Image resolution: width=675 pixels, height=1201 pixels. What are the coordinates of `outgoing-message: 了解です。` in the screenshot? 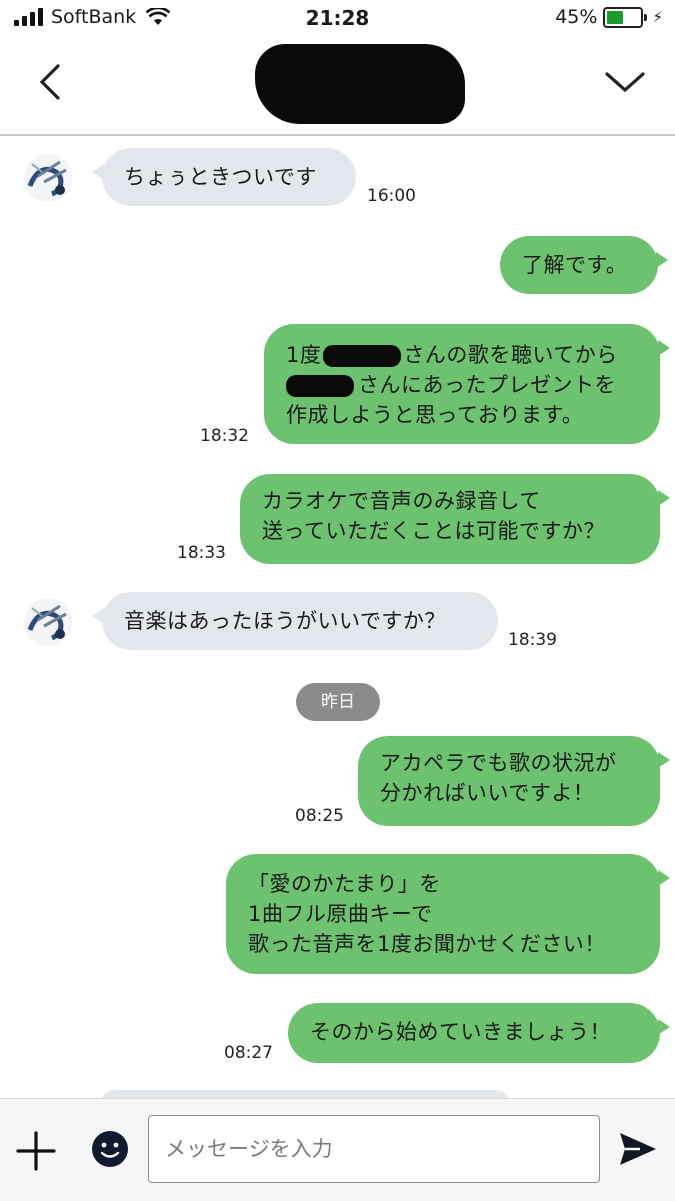 It's located at (584, 265).